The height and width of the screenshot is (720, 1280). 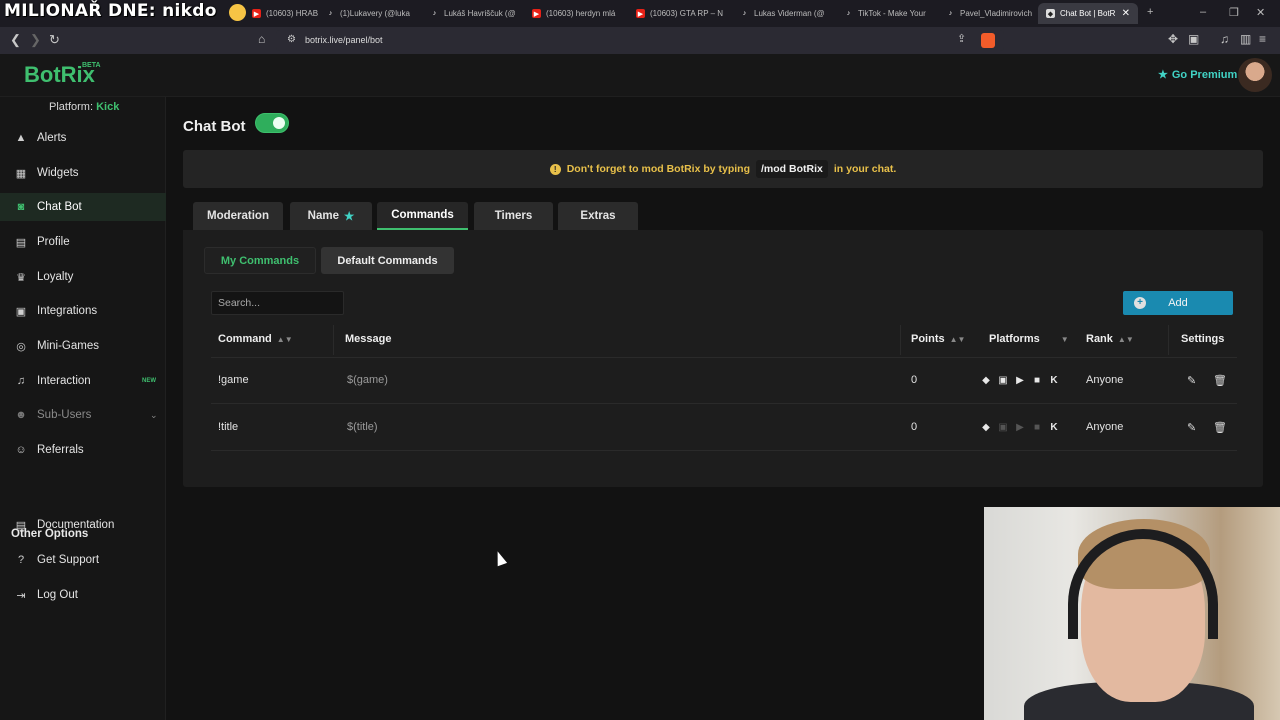 What do you see at coordinates (1003, 427) in the screenshot?
I see `twitch-icon: ▣` at bounding box center [1003, 427].